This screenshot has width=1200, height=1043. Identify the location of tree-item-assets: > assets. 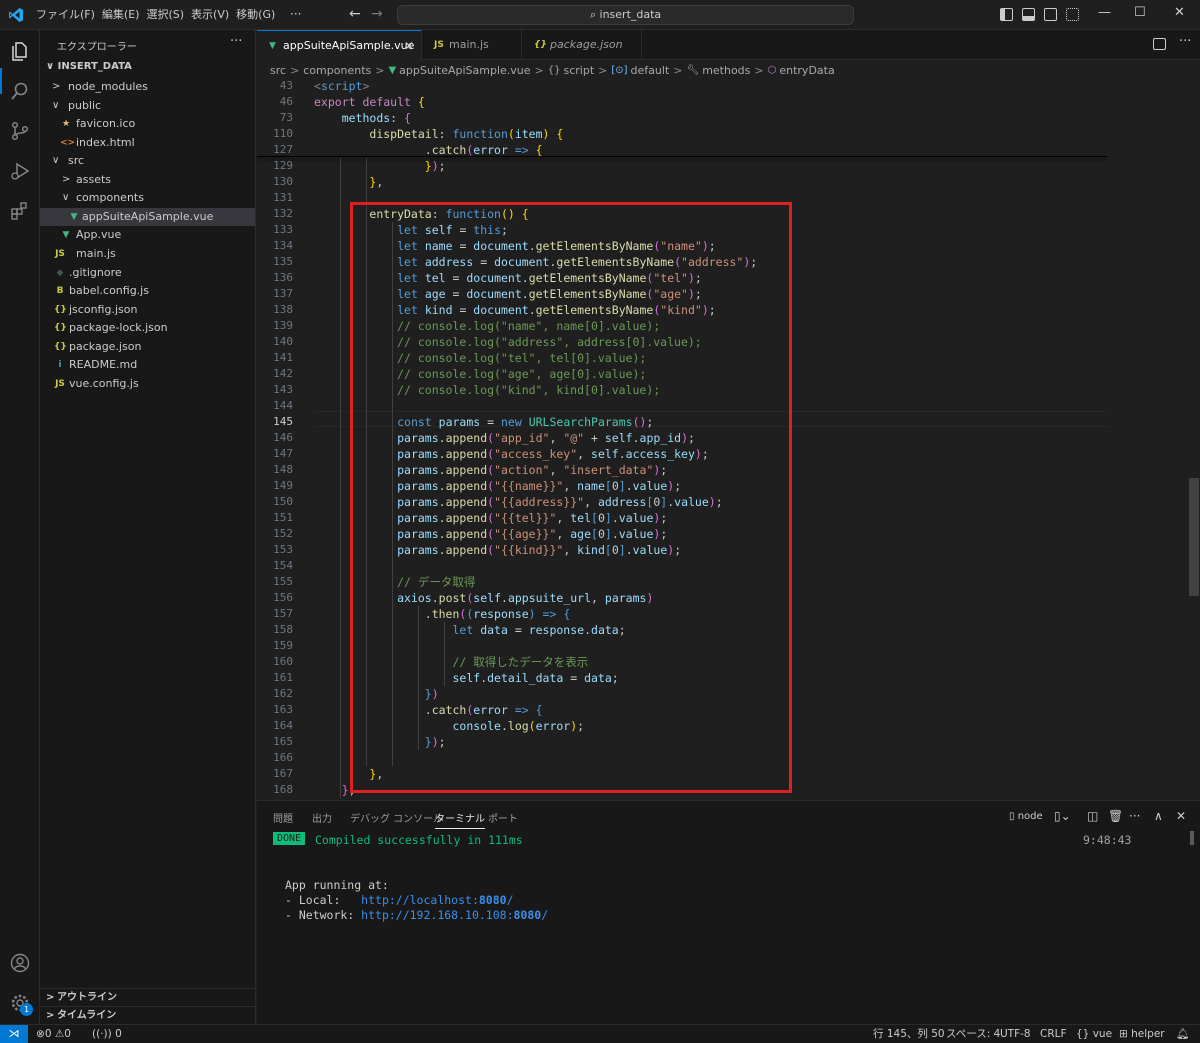
(147, 180).